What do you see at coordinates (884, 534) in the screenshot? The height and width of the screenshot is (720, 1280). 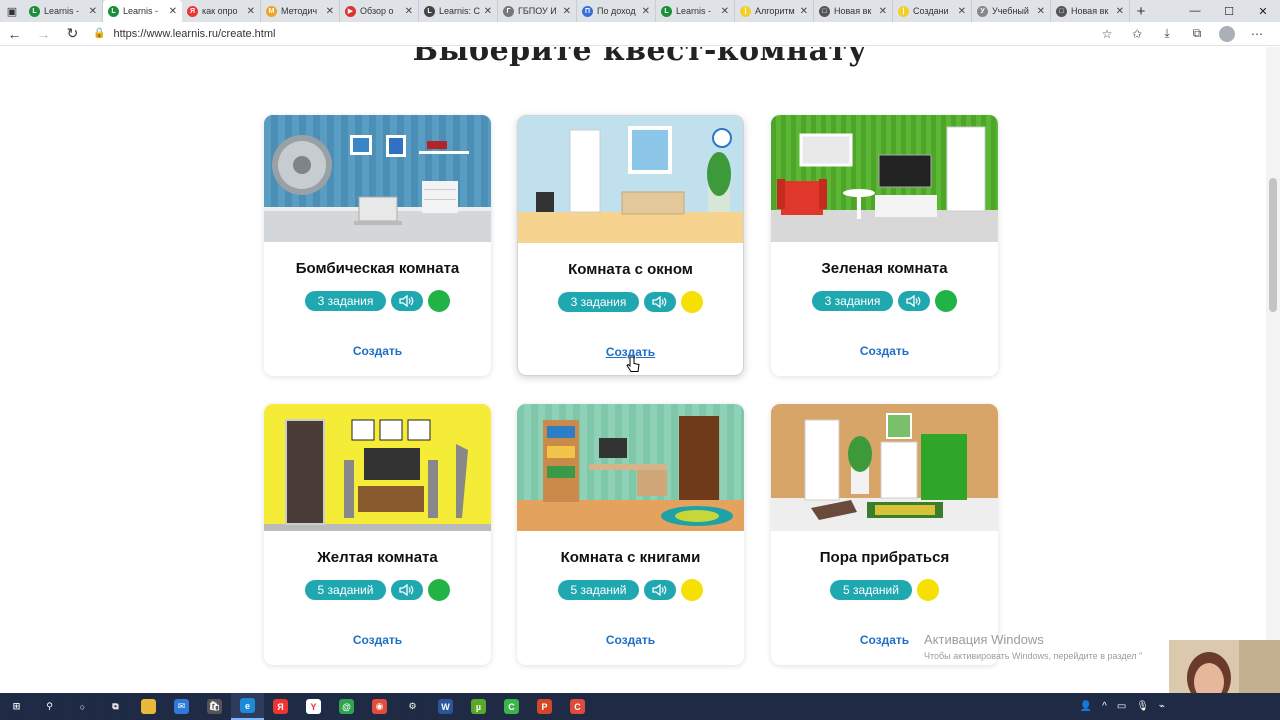 I see `room-card: Пора прибраться 5 заданий Создать` at bounding box center [884, 534].